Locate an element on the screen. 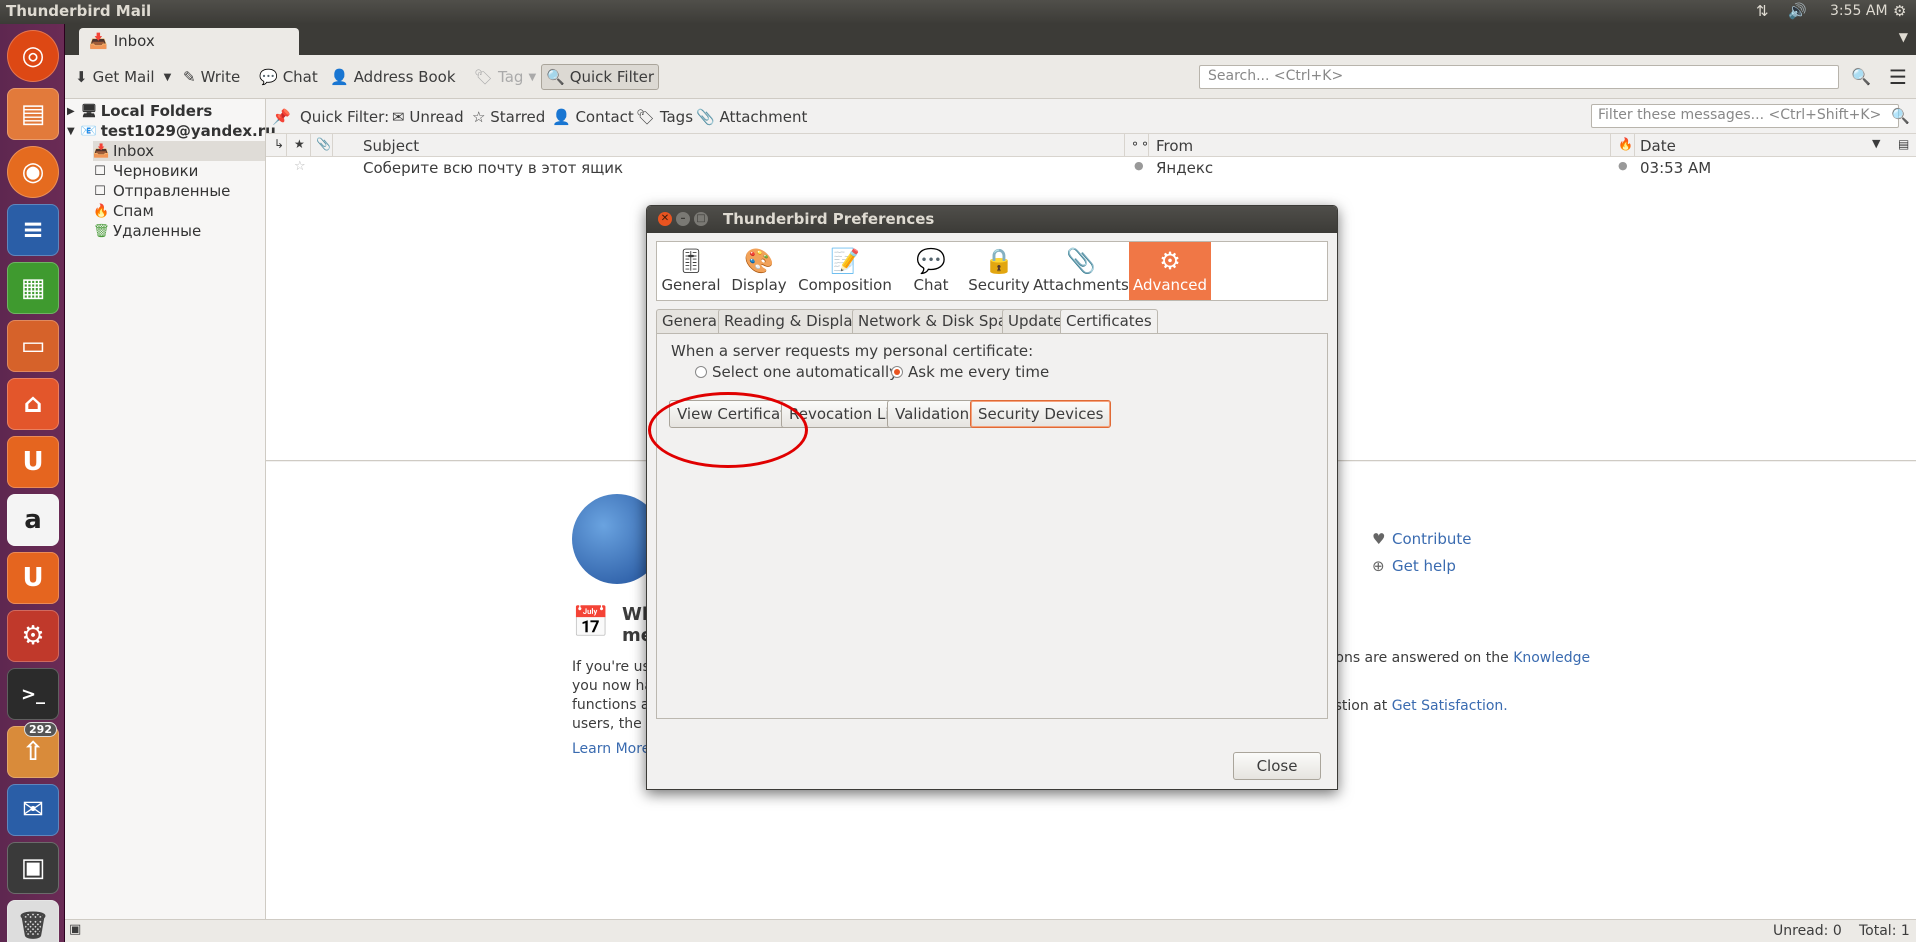 This screenshot has height=942, width=1916. close-icon: ✕ is located at coordinates (665, 219).